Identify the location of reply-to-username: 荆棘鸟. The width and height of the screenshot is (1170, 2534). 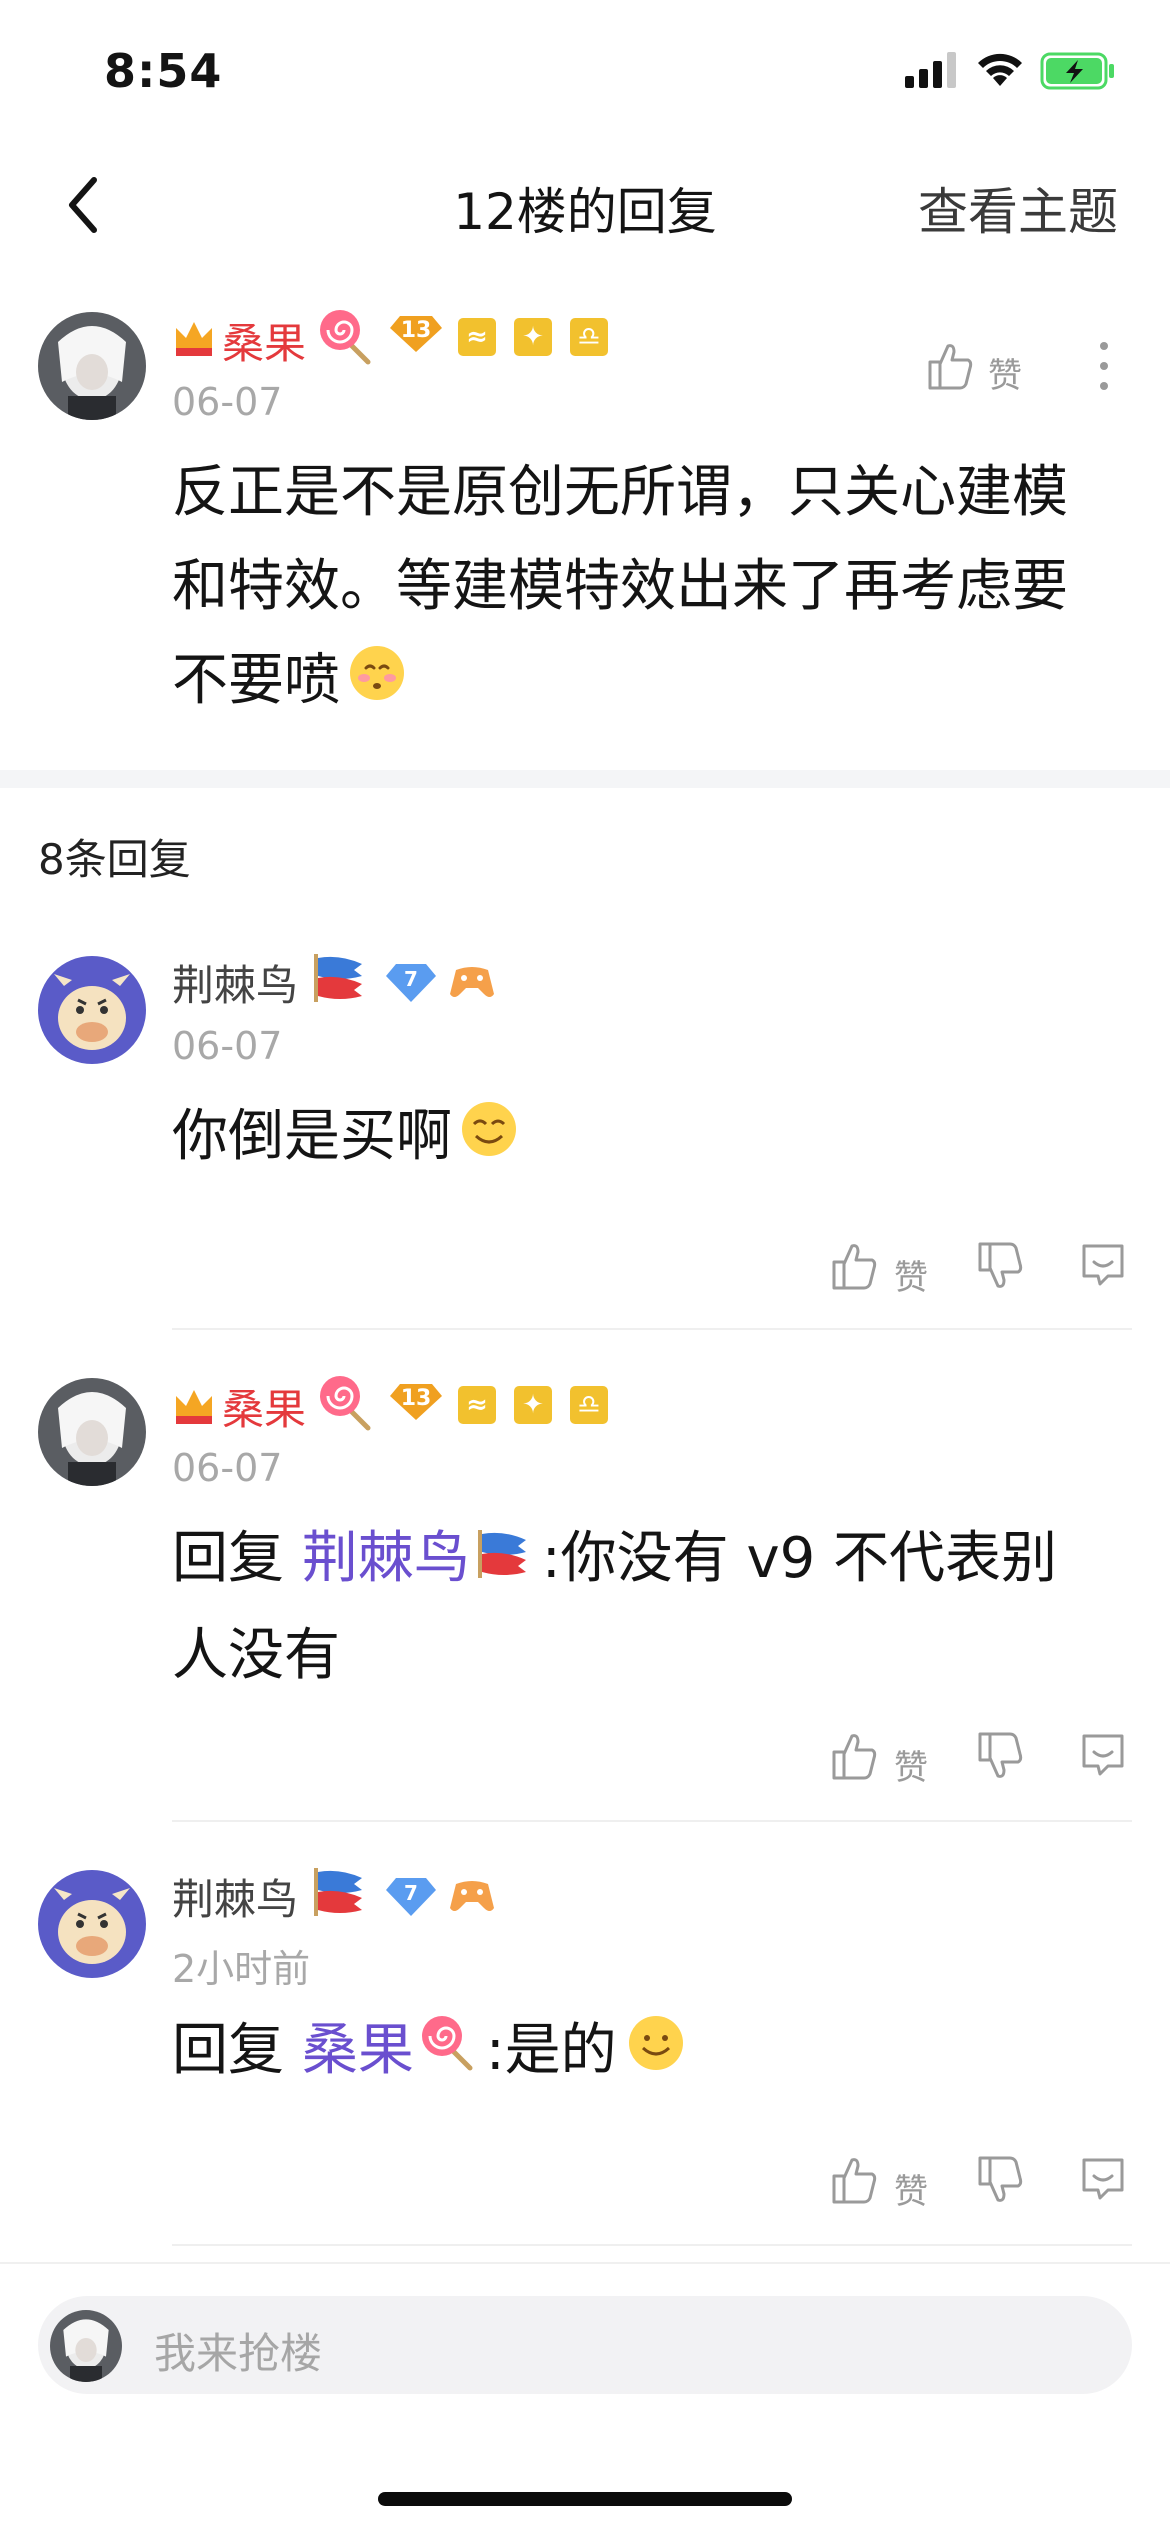
(386, 1558).